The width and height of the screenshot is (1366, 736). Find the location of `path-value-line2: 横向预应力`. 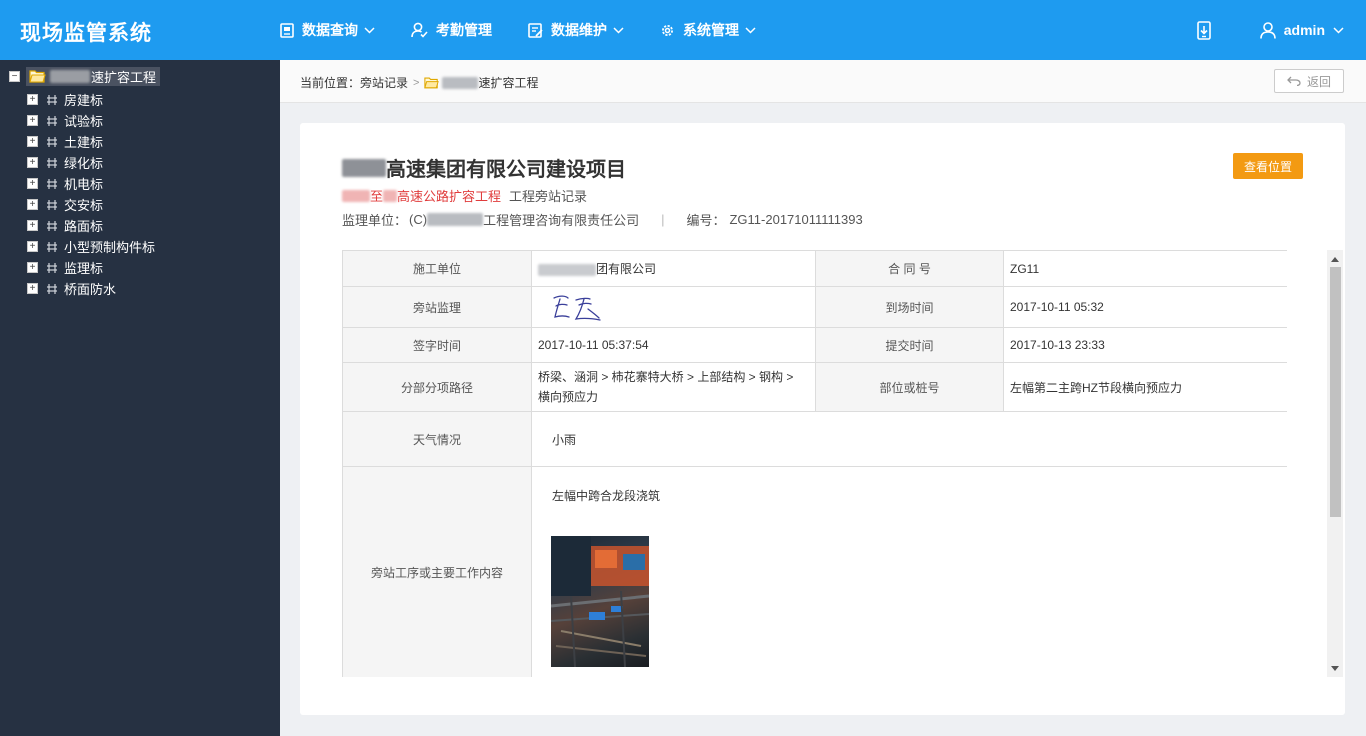

path-value-line2: 横向预应力 is located at coordinates (568, 397).